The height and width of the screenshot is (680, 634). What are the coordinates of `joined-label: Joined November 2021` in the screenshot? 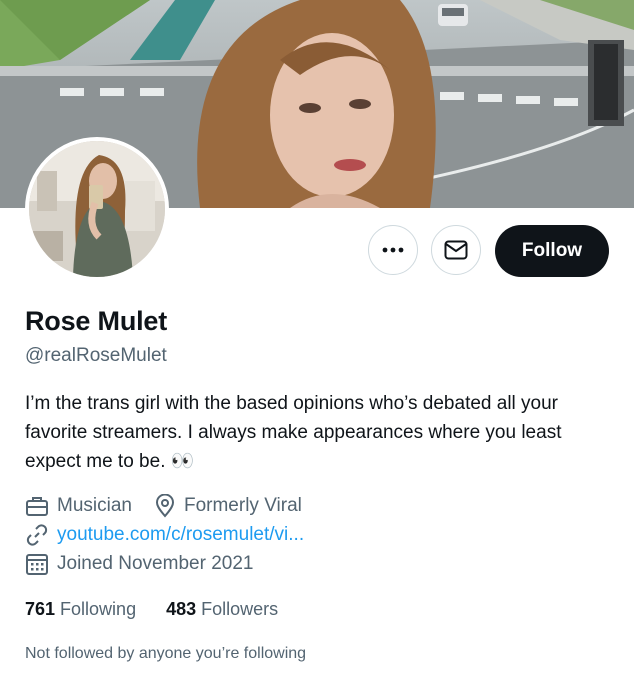 It's located at (155, 563).